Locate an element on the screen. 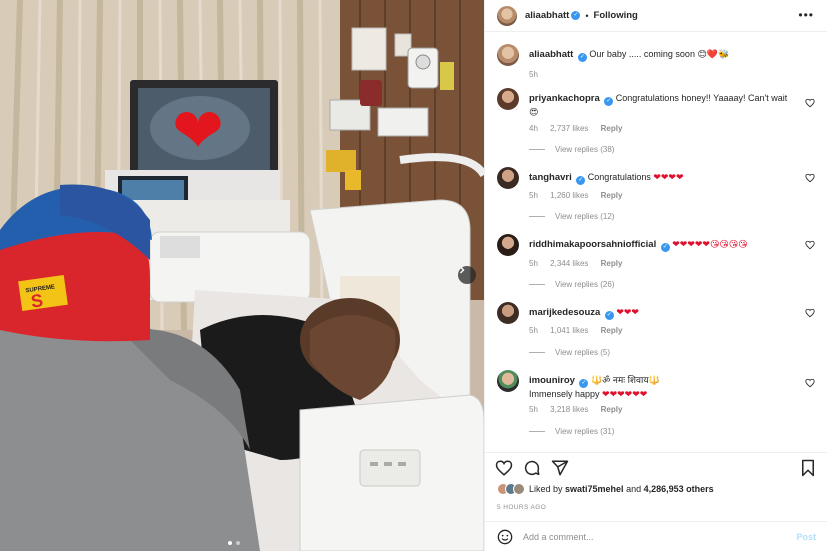 The height and width of the screenshot is (551, 827). comment-icon is located at coordinates (532, 468).